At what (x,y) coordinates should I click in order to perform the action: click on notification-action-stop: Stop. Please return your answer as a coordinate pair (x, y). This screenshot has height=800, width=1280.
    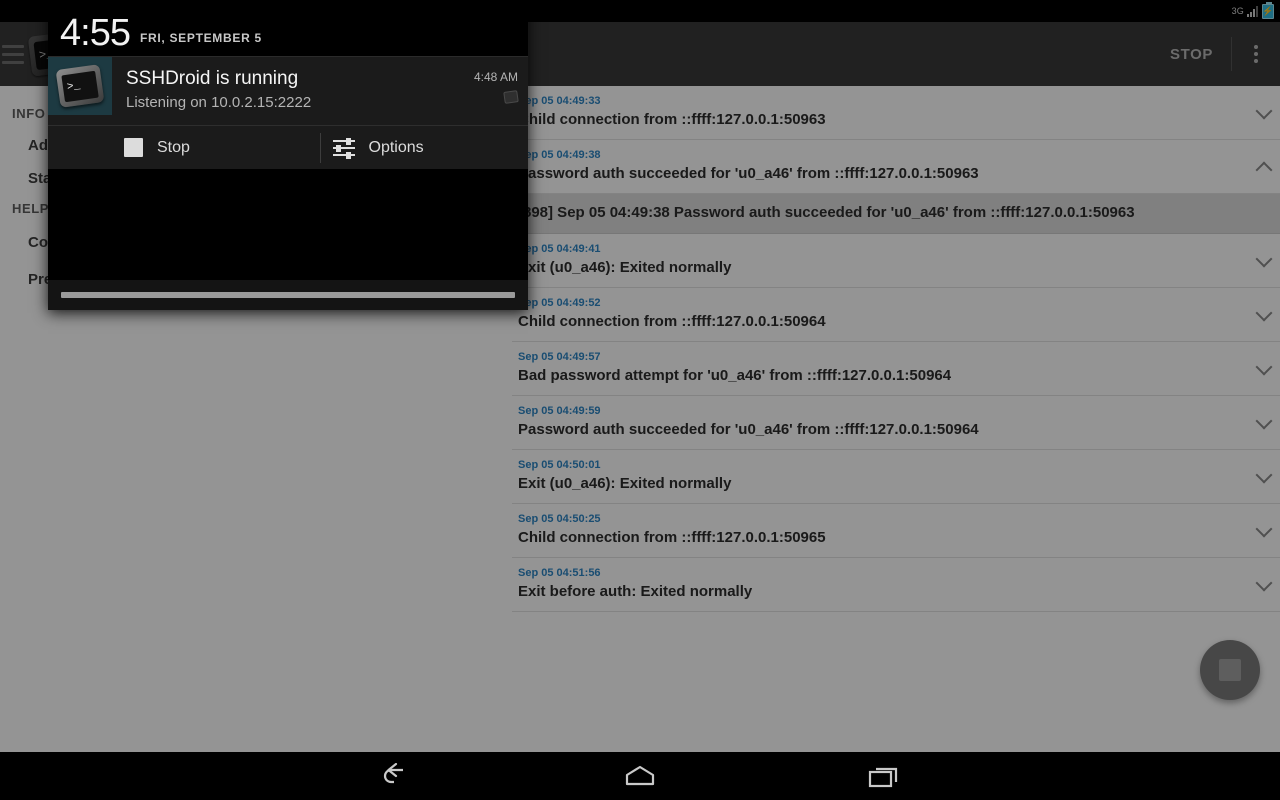
    Looking at the image, I should click on (184, 148).